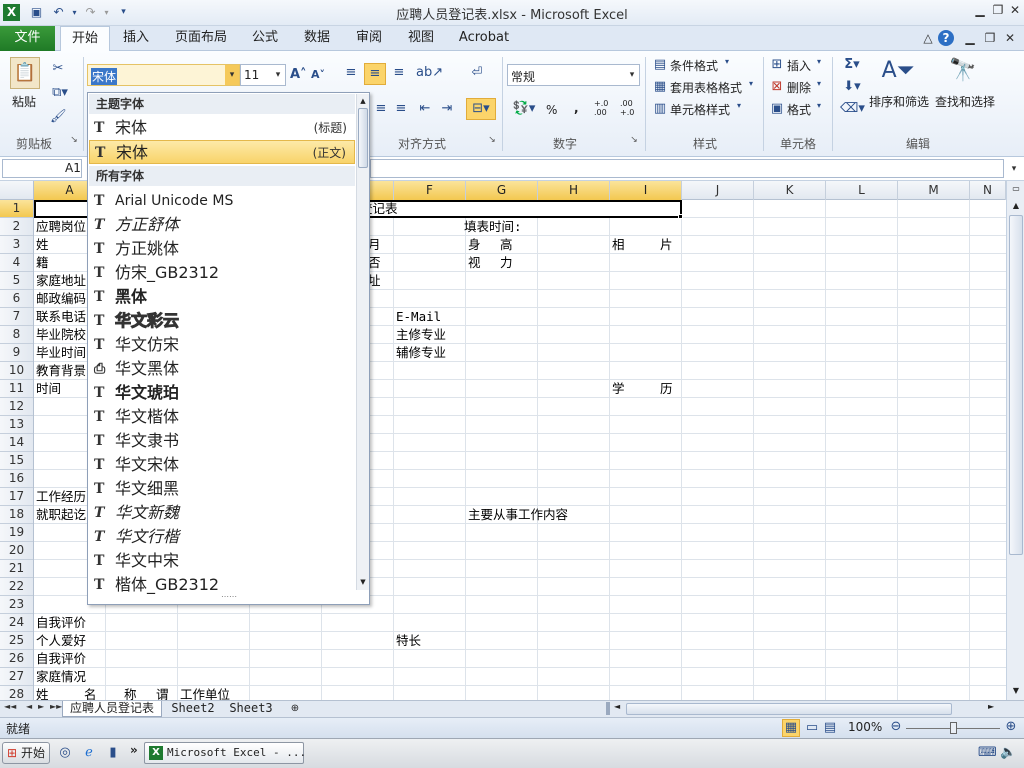 Image resolution: width=1024 pixels, height=768 pixels. I want to click on increase-indent-icon: ⇥, so click(447, 108).